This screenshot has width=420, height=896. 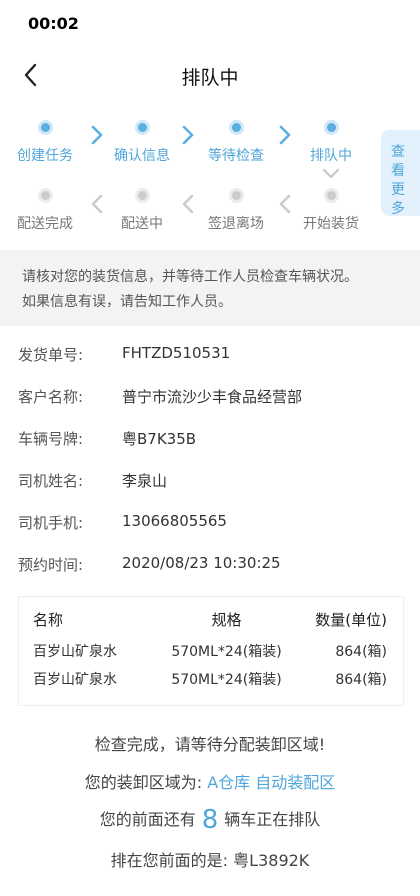 I want to click on check-complete-message: 检查完成，请等待分配装卸区域!, so click(x=210, y=744).